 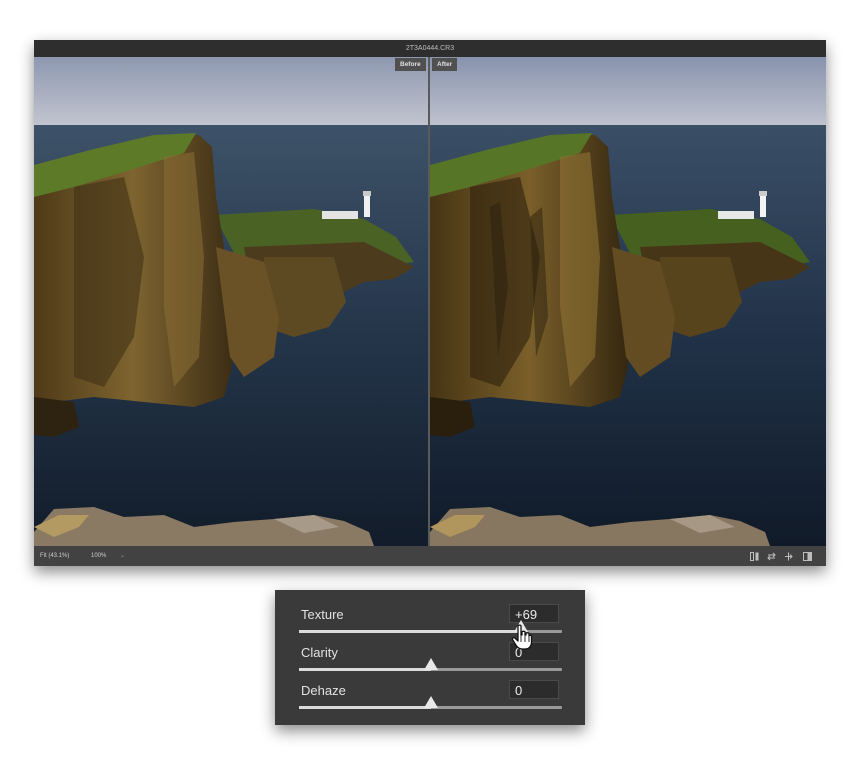 I want to click on dehaze-slider-fill, so click(x=365, y=707).